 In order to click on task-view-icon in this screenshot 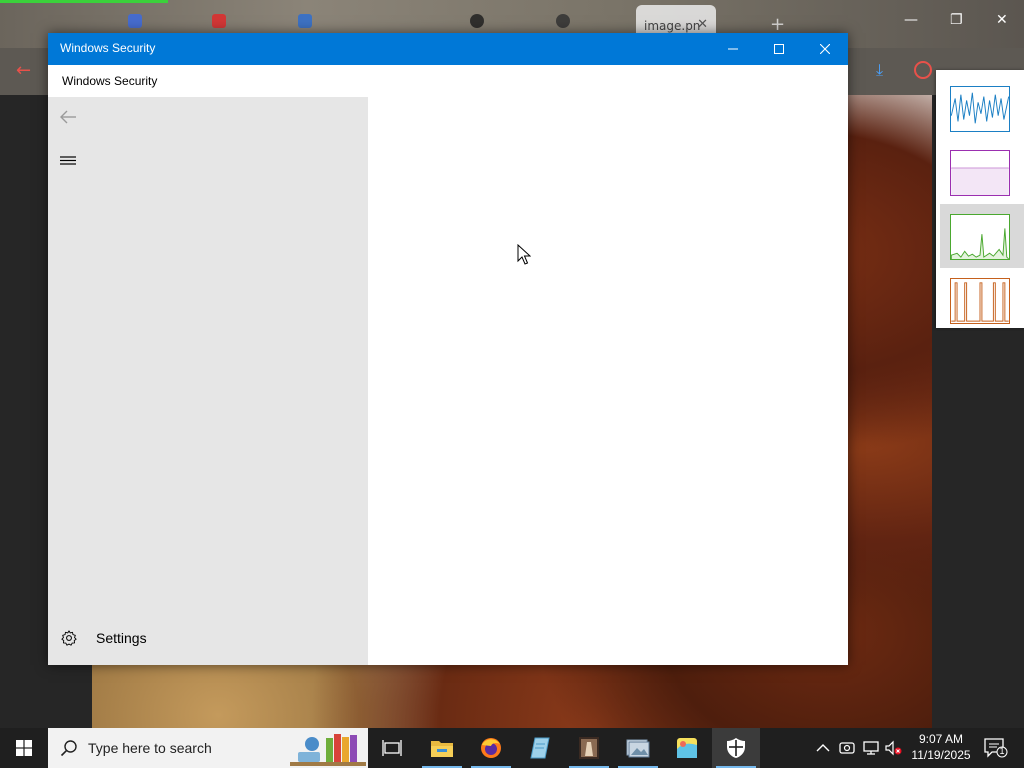, I will do `click(392, 748)`.